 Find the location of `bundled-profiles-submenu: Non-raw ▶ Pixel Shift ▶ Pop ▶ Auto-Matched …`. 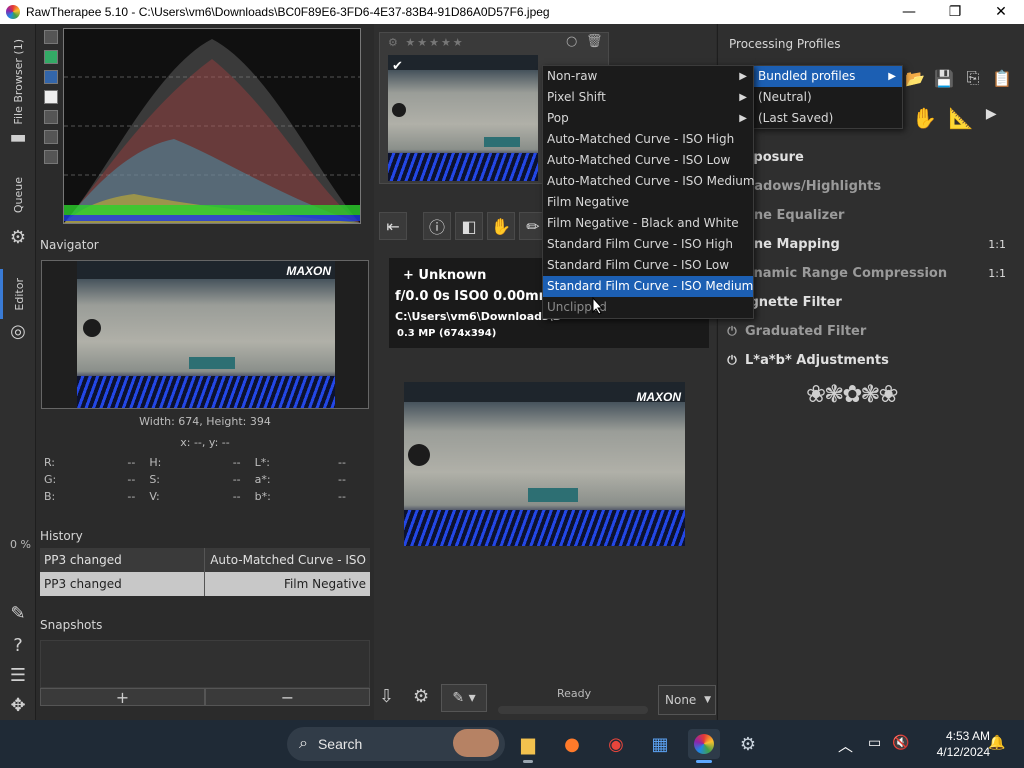

bundled-profiles-submenu: Non-raw ▶ Pixel Shift ▶ Pop ▶ Auto-Matched … is located at coordinates (648, 192).